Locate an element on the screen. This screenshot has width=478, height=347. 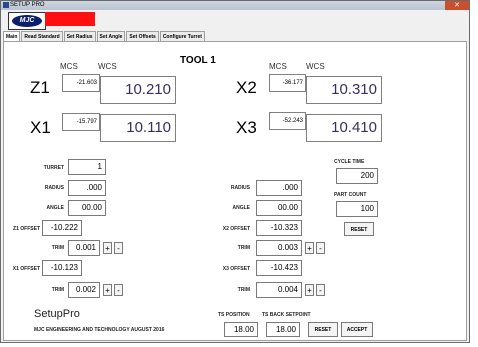
mcs-header-left: MCS is located at coordinates (69, 66).